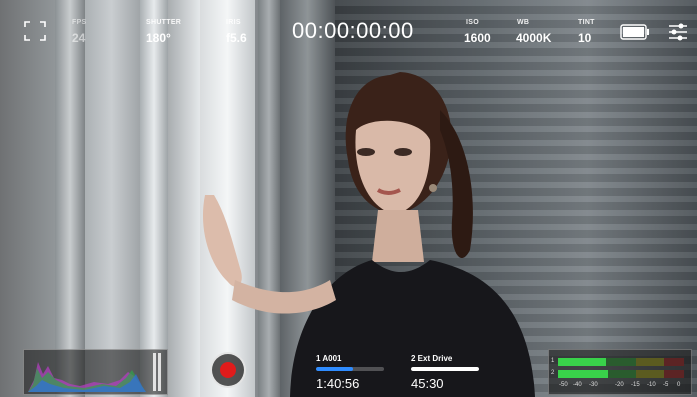  Describe the element at coordinates (678, 32) in the screenshot. I see `settings-sliders-icon` at that location.